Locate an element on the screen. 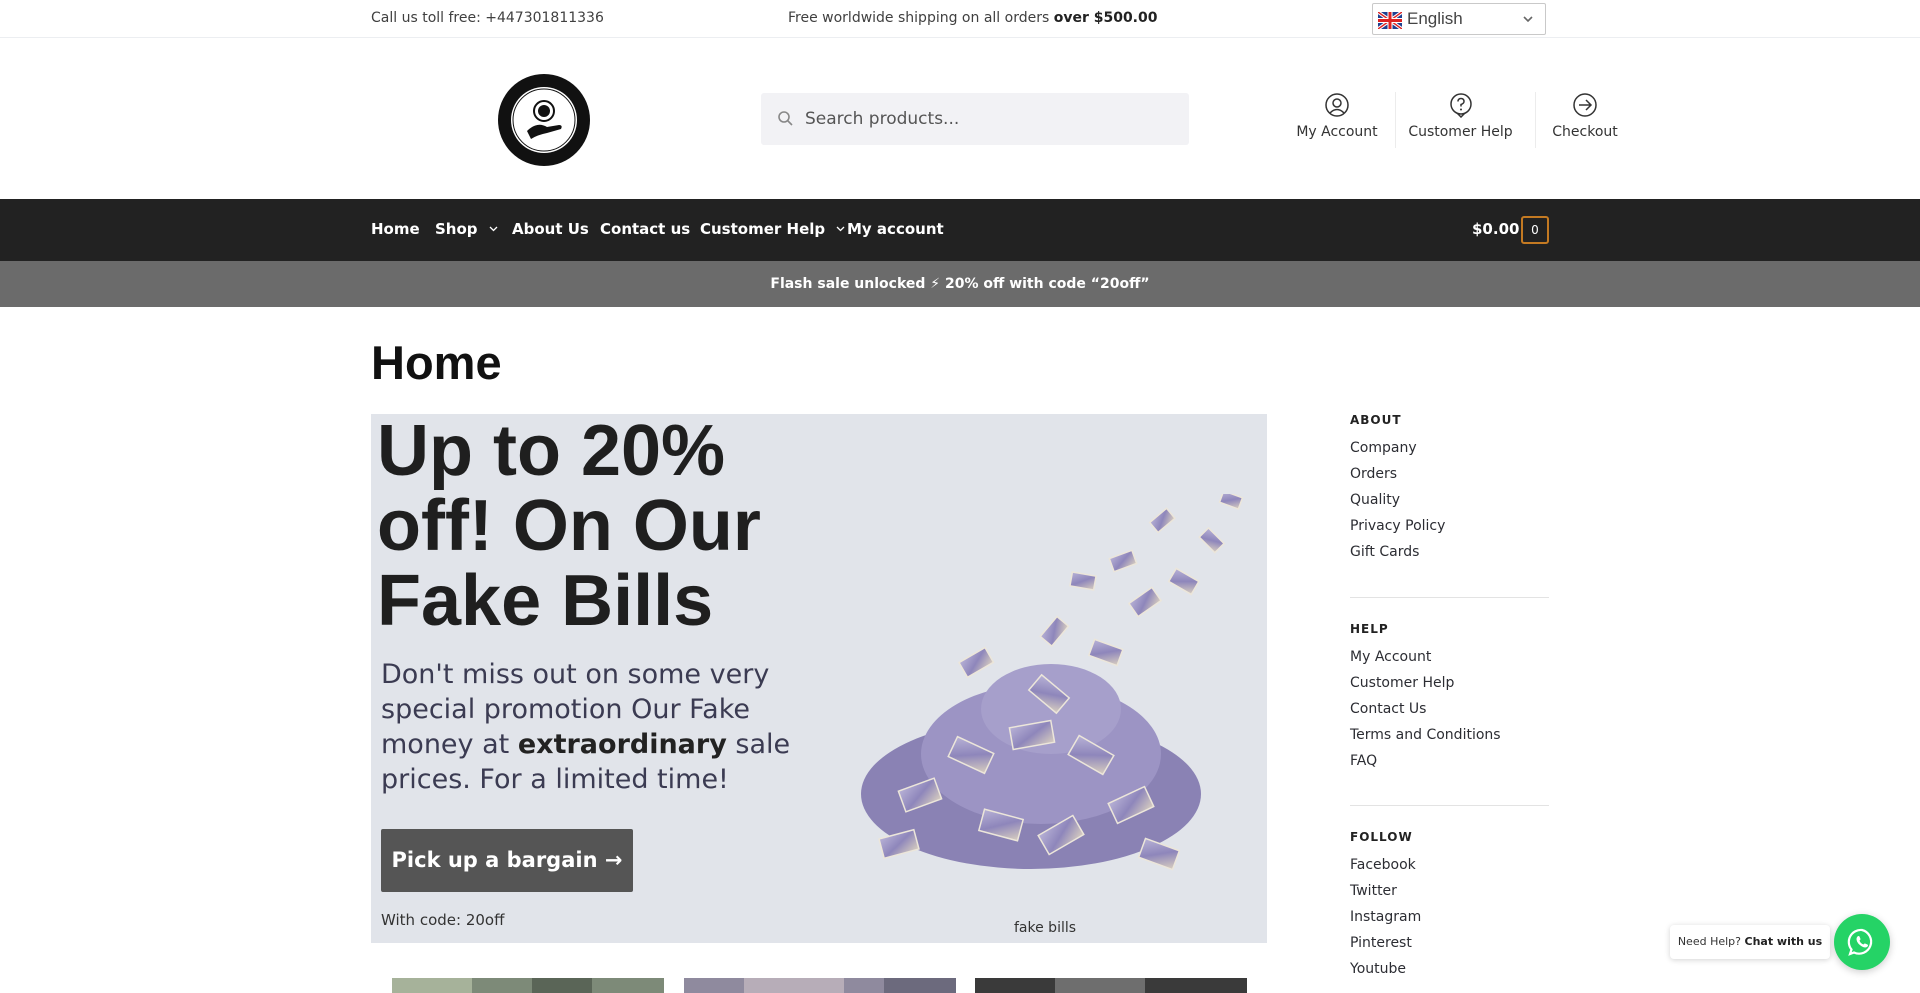 The height and width of the screenshot is (993, 1920). whatsapp-tooltip-cta: Chat with us is located at coordinates (1783, 941).